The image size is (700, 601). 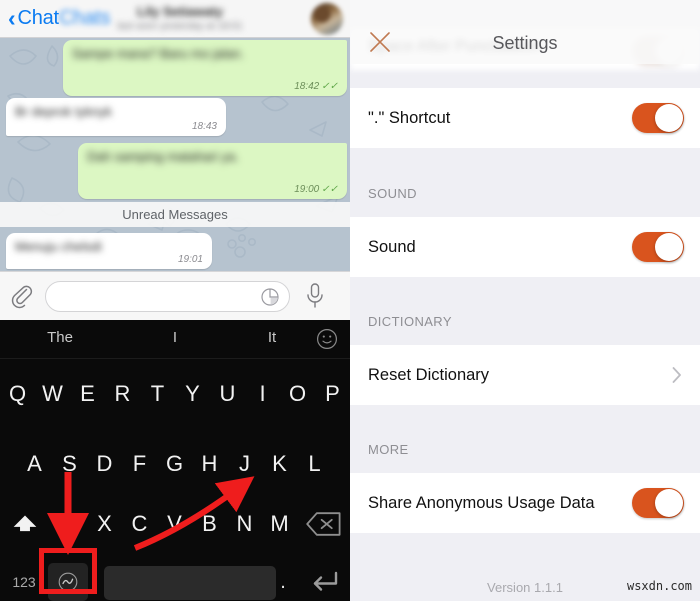 I want to click on key-p: P, so click(x=332, y=394).